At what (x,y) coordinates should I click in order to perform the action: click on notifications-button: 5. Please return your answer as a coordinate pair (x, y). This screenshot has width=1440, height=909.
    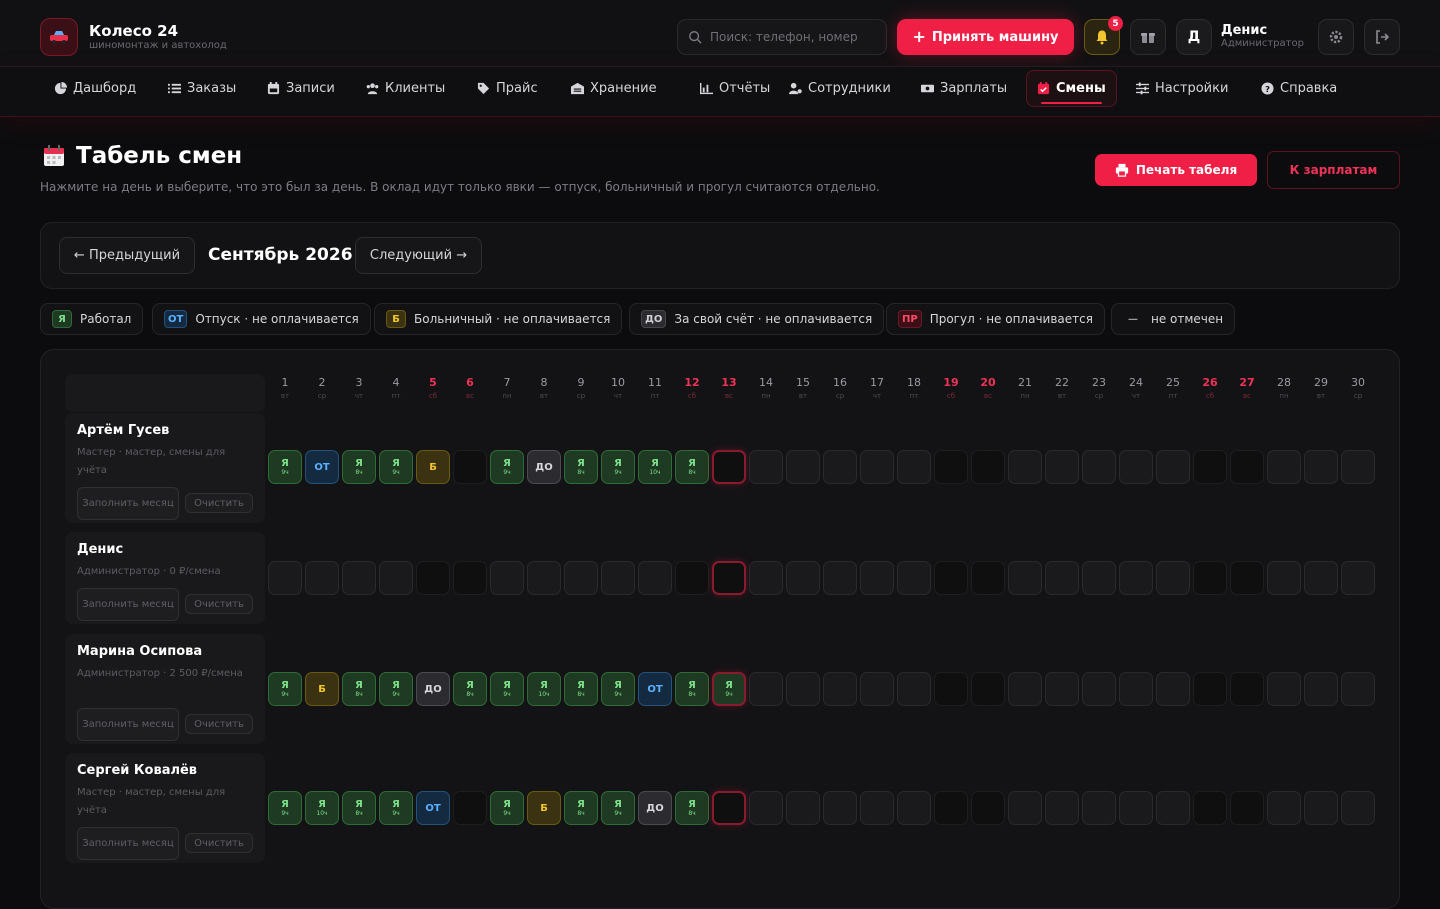
    Looking at the image, I should click on (1103, 35).